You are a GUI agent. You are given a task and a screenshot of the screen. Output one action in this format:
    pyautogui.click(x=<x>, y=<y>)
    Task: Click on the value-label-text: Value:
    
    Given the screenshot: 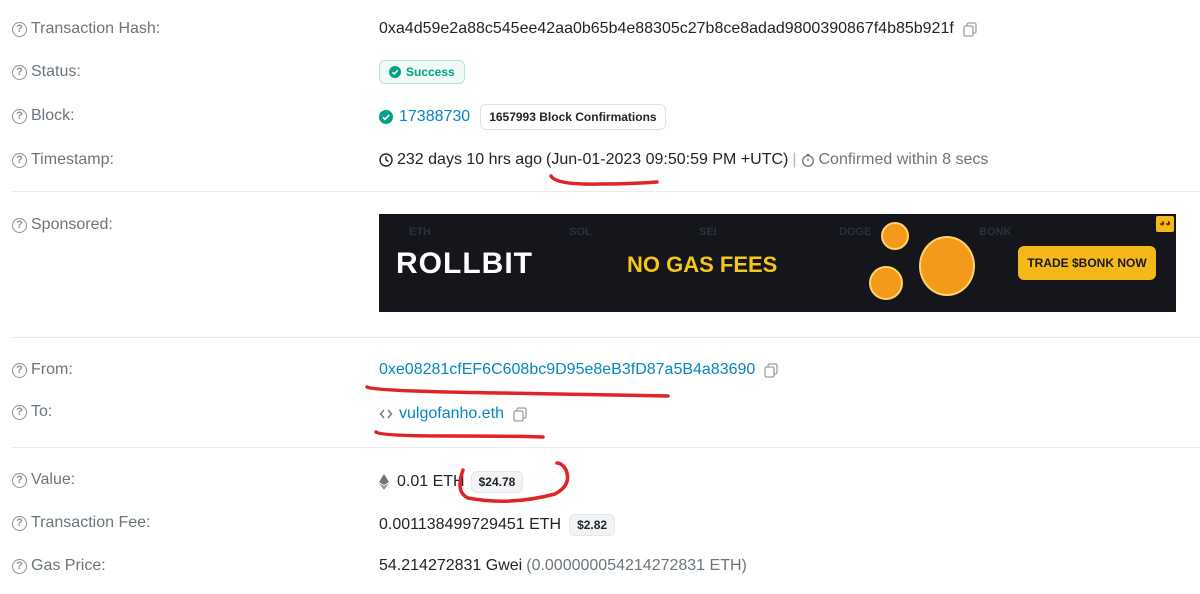 What is the action you would take?
    pyautogui.click(x=53, y=479)
    